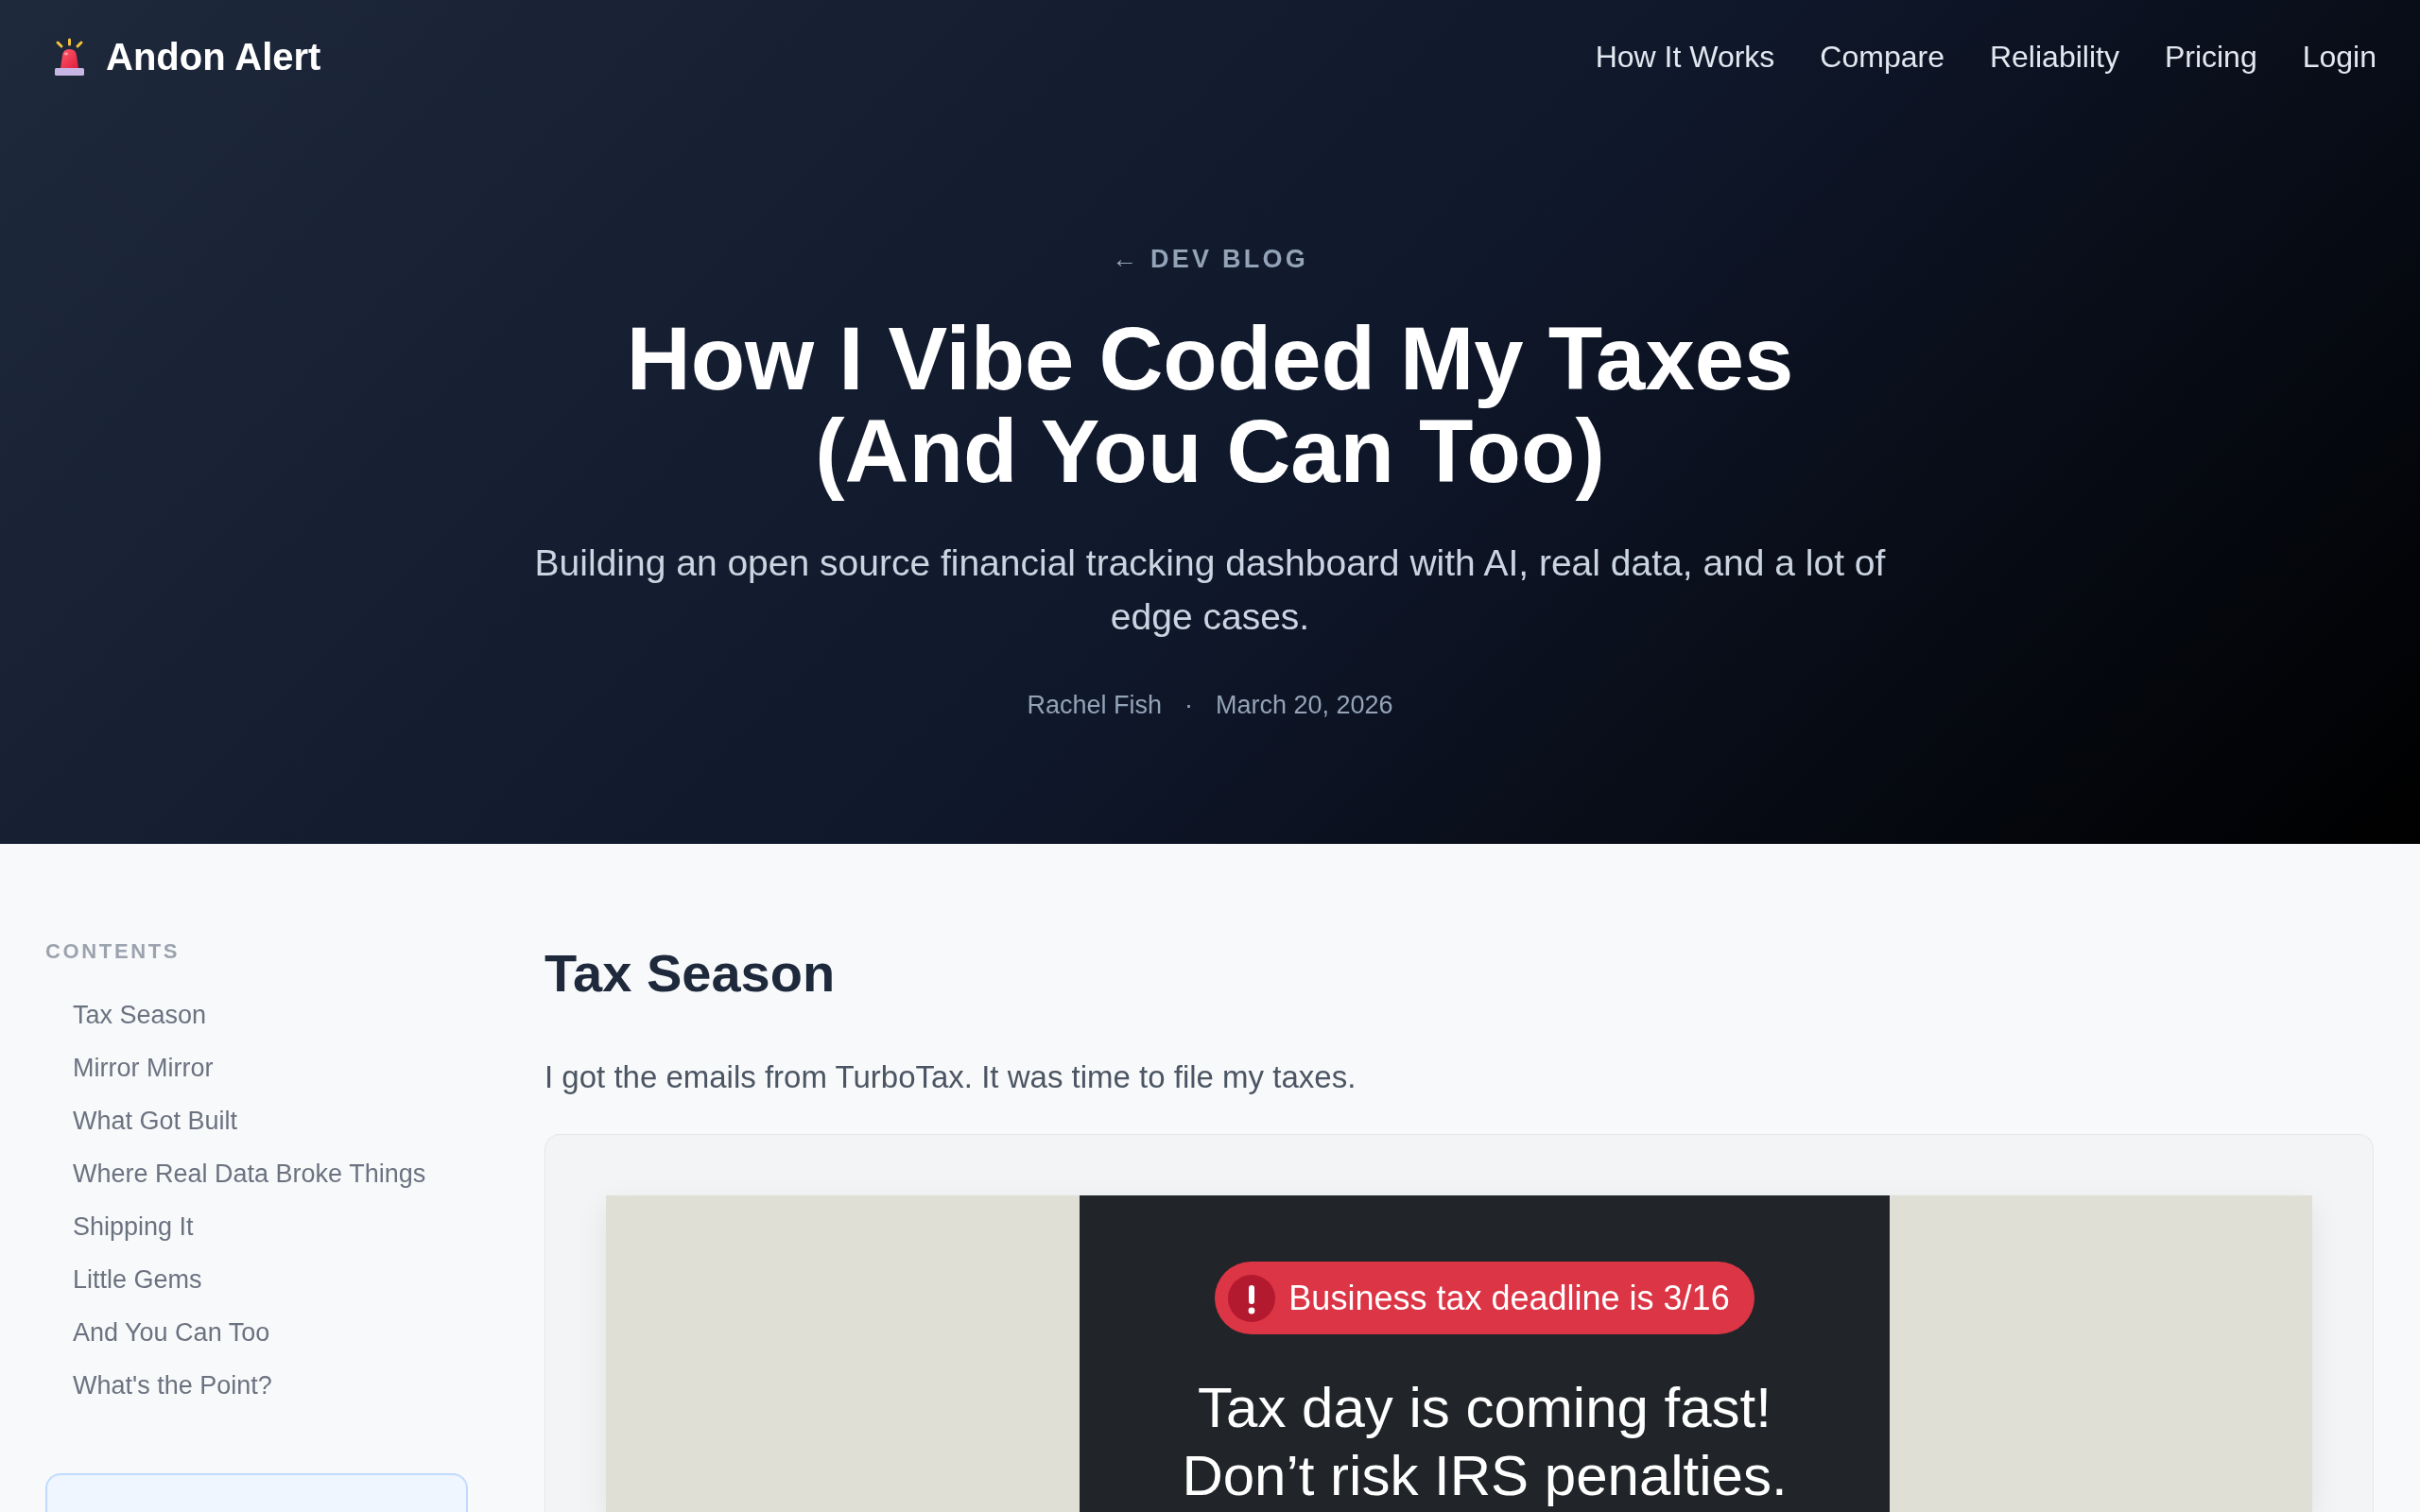 The width and height of the screenshot is (2420, 1512). I want to click on brand-link: Andon Alert, so click(188, 56).